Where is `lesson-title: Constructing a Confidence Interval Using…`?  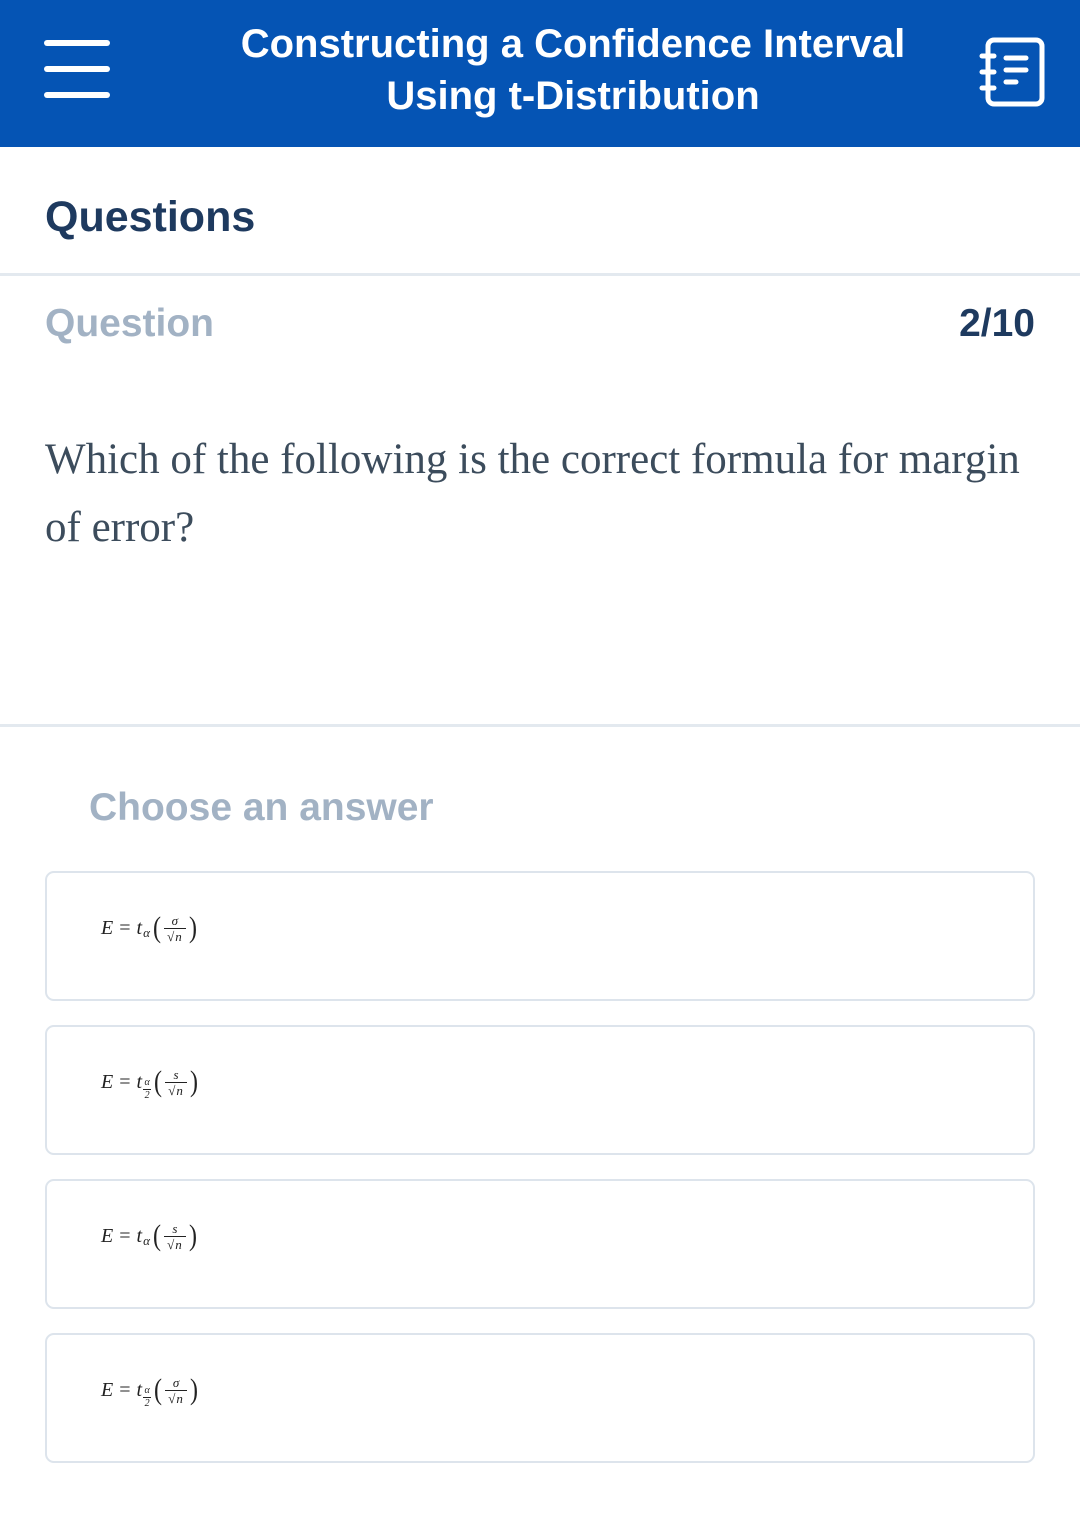
lesson-title: Constructing a Confidence Interval Using… is located at coordinates (573, 70).